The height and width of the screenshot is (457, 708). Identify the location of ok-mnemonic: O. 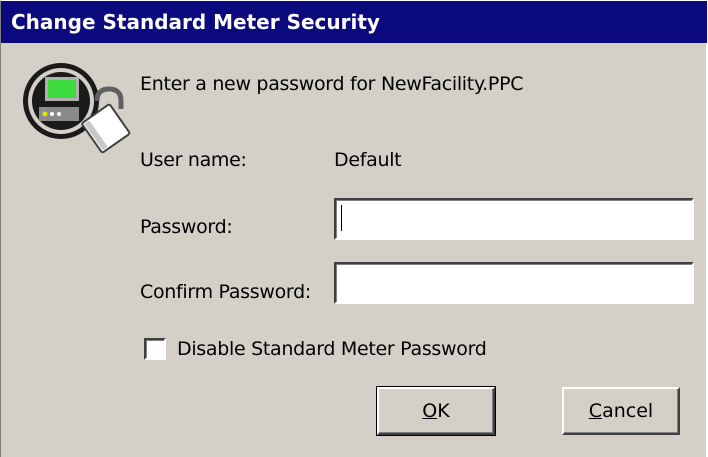
(430, 411).